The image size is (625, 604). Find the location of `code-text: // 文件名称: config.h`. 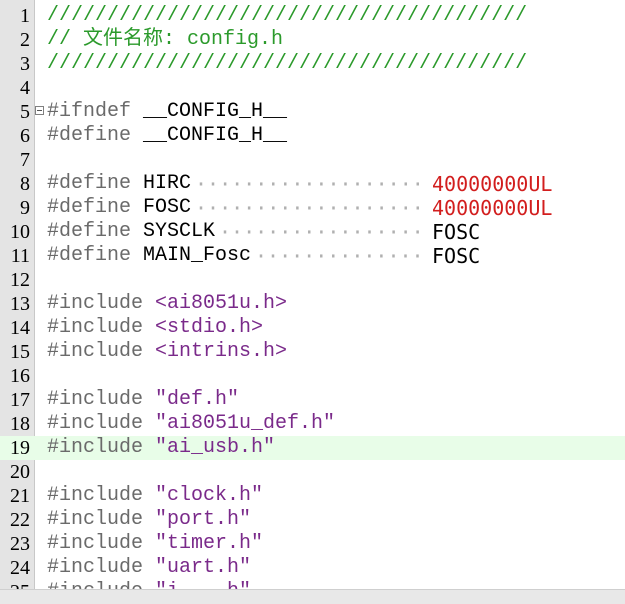

code-text: // 文件名称: config.h is located at coordinates (165, 40).